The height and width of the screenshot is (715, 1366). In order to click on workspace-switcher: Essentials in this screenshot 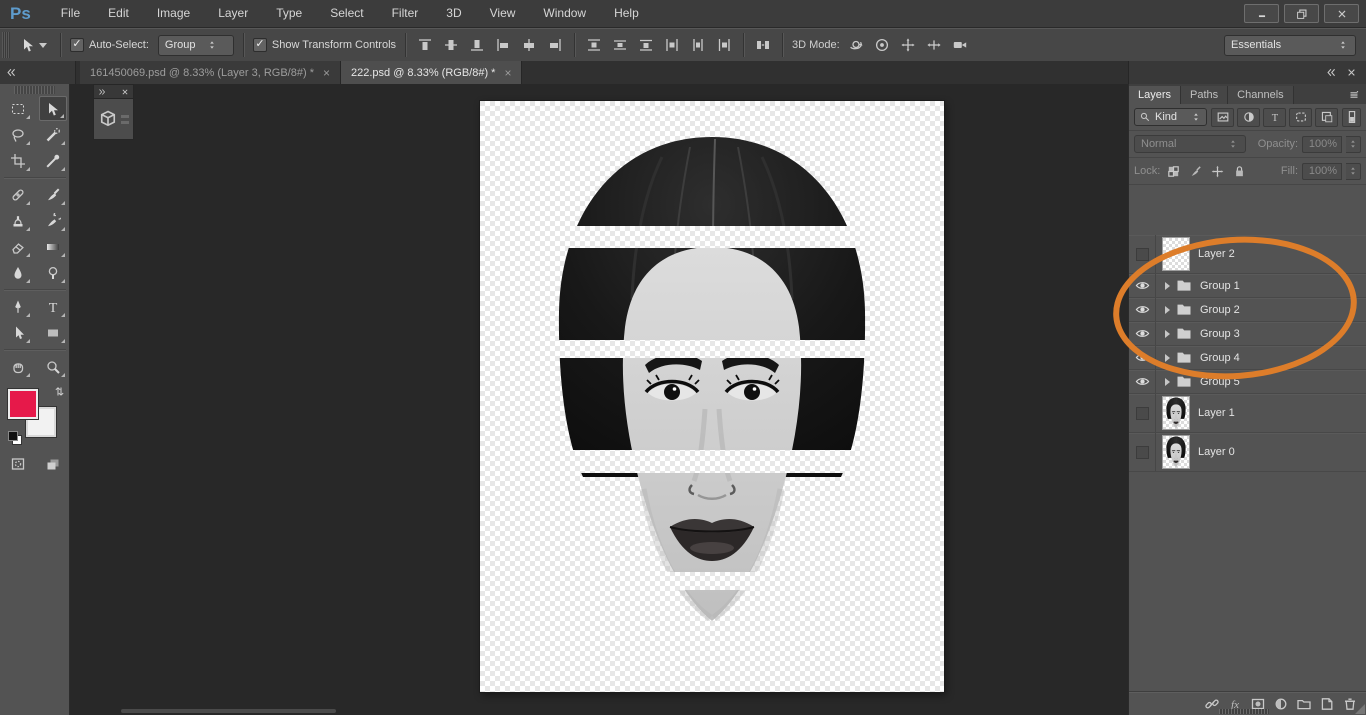, I will do `click(1290, 45)`.